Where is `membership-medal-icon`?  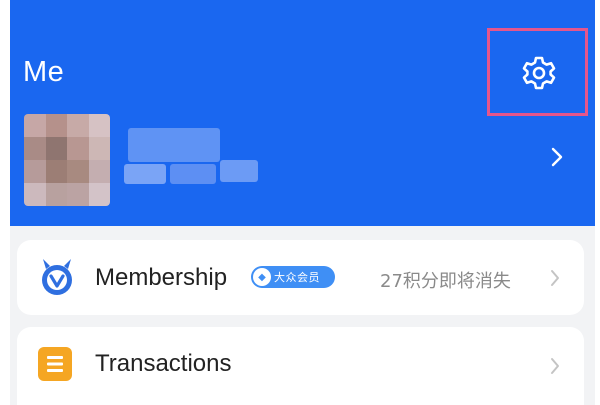
membership-medal-icon is located at coordinates (57, 277).